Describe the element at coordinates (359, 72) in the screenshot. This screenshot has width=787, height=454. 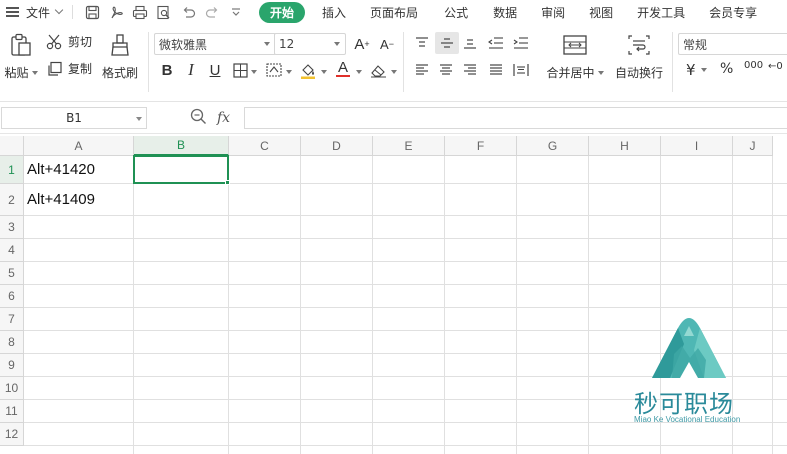
I see `font-color-dropdown-arrow` at that location.